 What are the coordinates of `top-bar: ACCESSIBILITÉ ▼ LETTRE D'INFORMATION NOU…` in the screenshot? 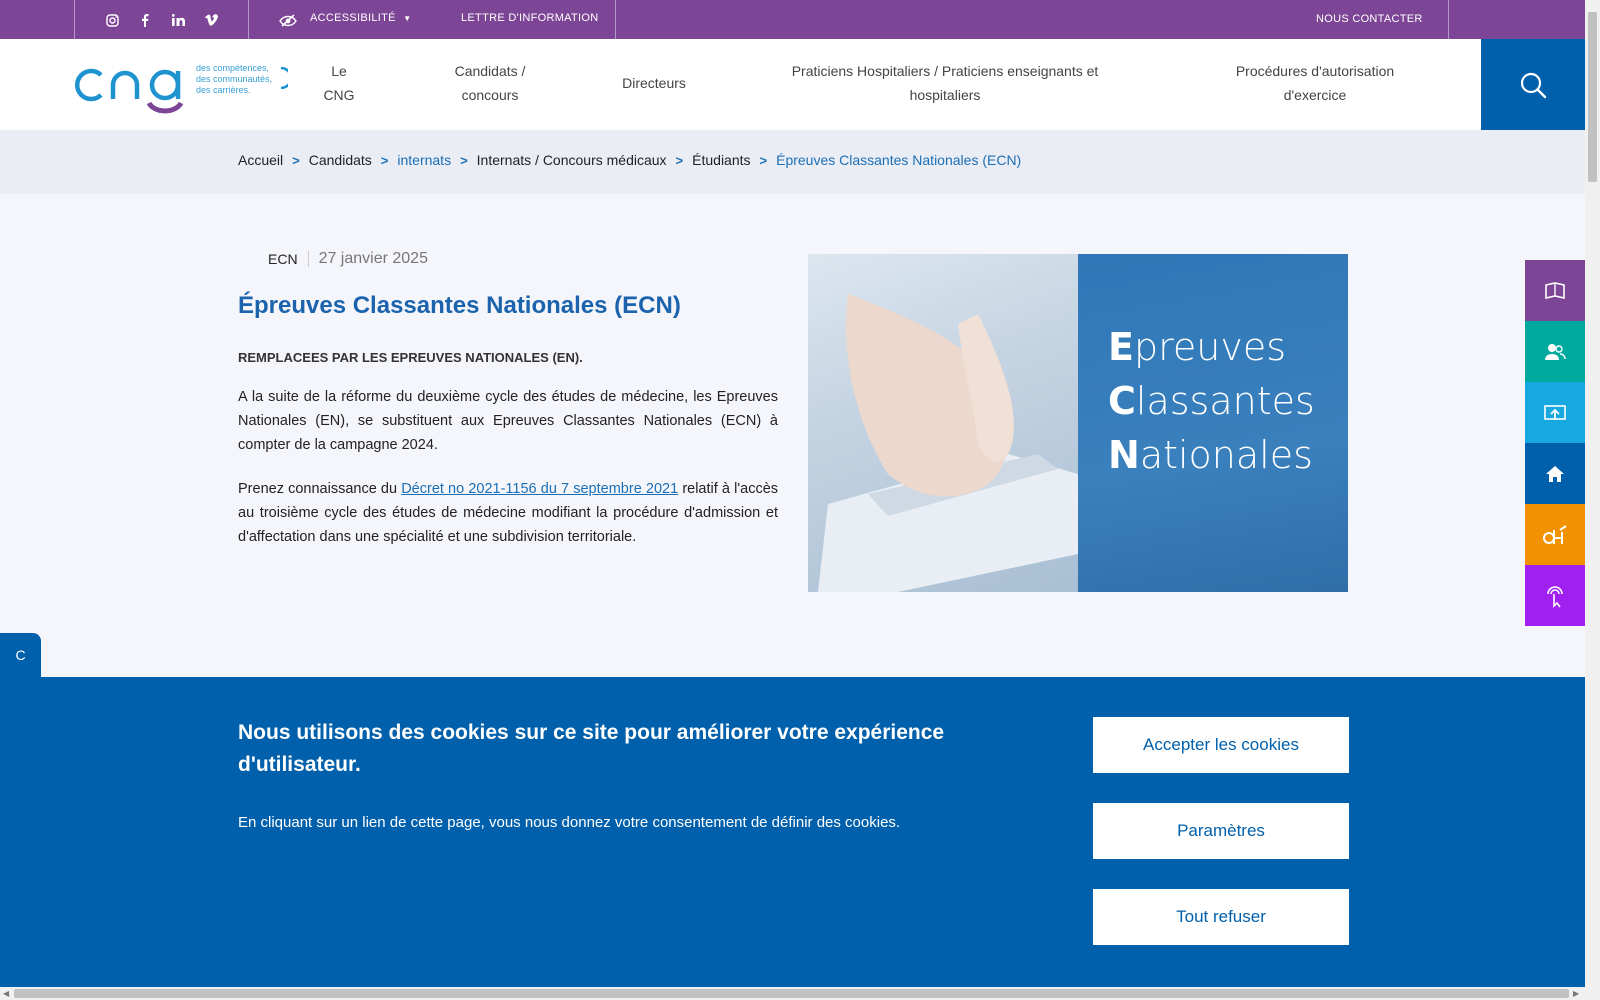 It's located at (792, 19).